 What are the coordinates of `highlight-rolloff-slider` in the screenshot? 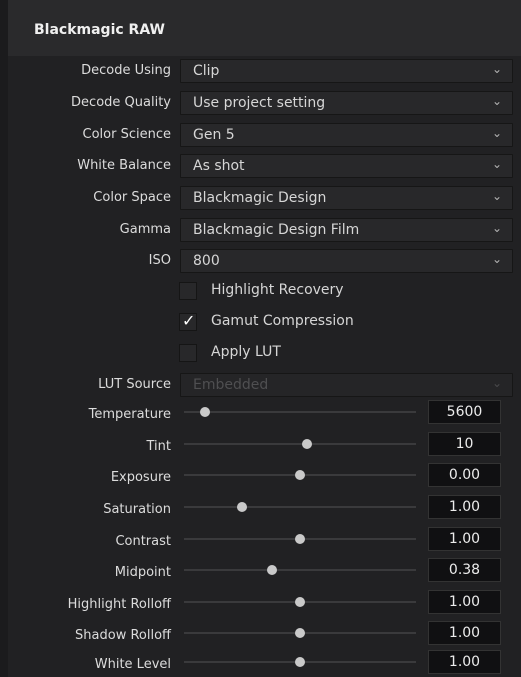 It's located at (300, 602).